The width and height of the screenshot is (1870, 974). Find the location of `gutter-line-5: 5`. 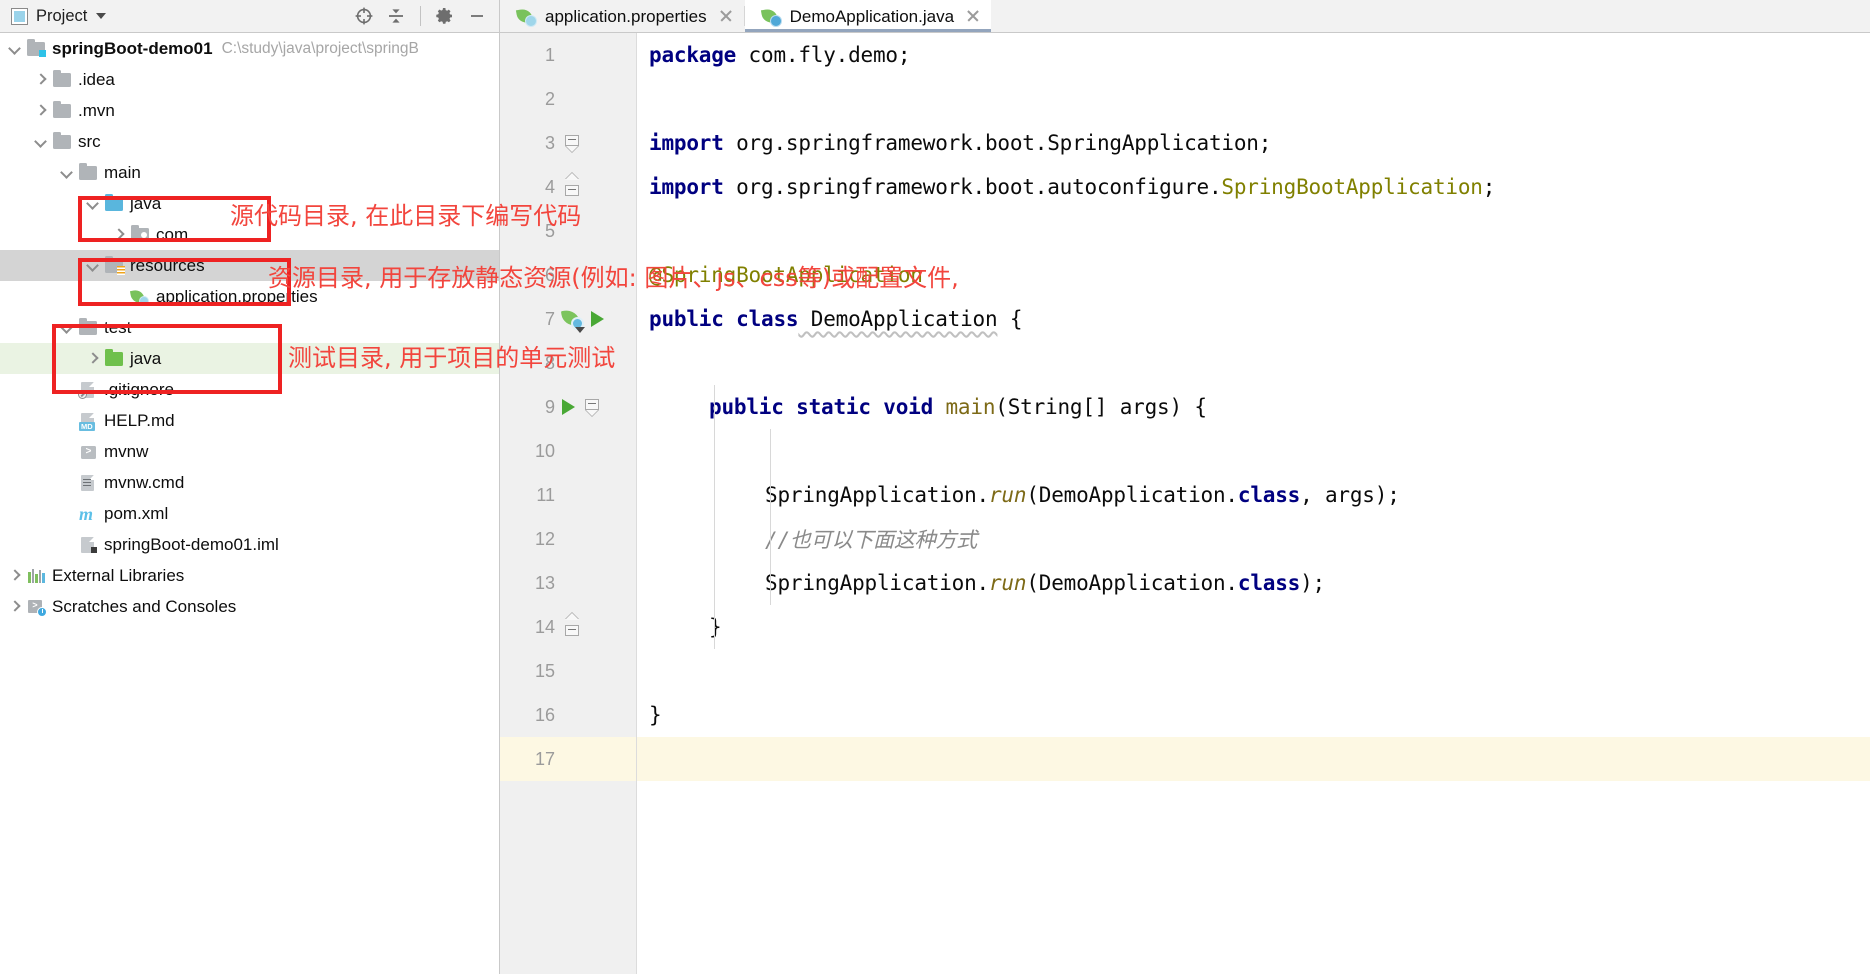

gutter-line-5: 5 is located at coordinates (568, 231).